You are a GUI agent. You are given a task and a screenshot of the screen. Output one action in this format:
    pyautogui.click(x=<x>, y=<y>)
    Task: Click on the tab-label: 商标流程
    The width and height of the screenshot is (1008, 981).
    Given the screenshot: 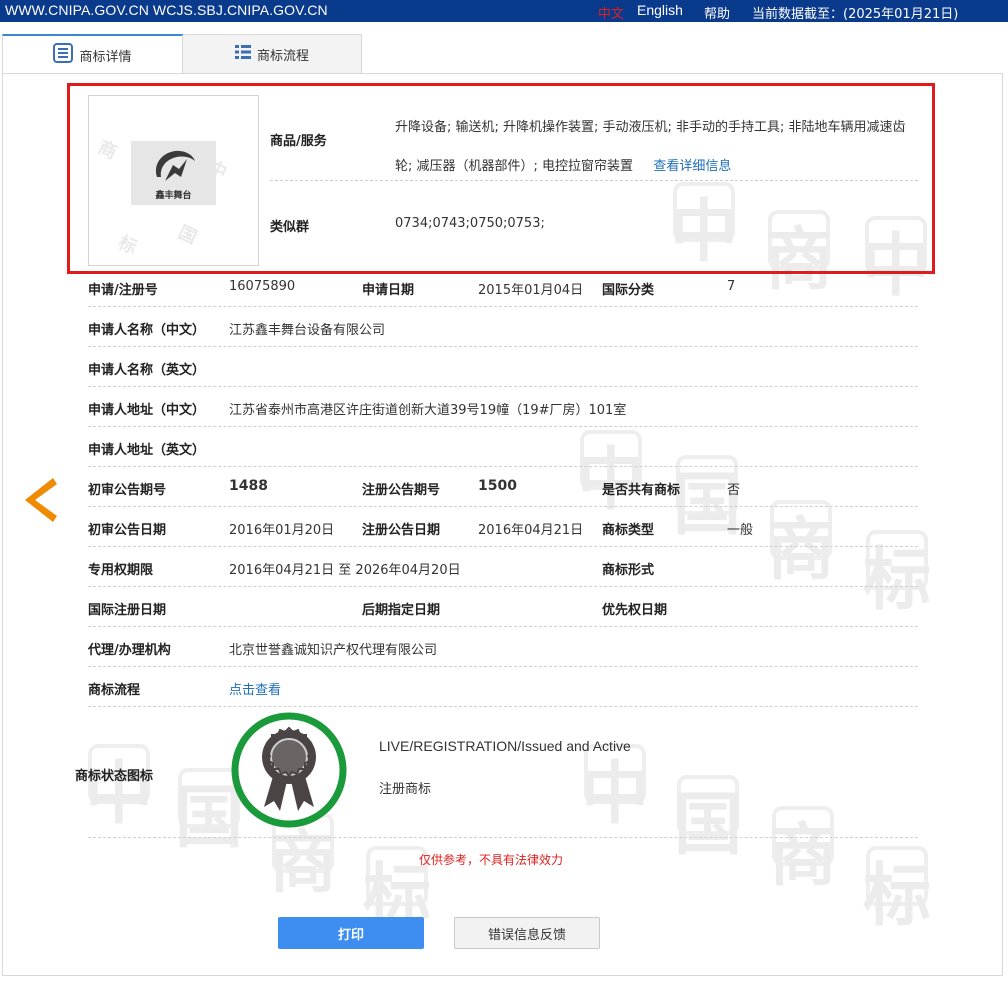 What is the action you would take?
    pyautogui.click(x=282, y=56)
    